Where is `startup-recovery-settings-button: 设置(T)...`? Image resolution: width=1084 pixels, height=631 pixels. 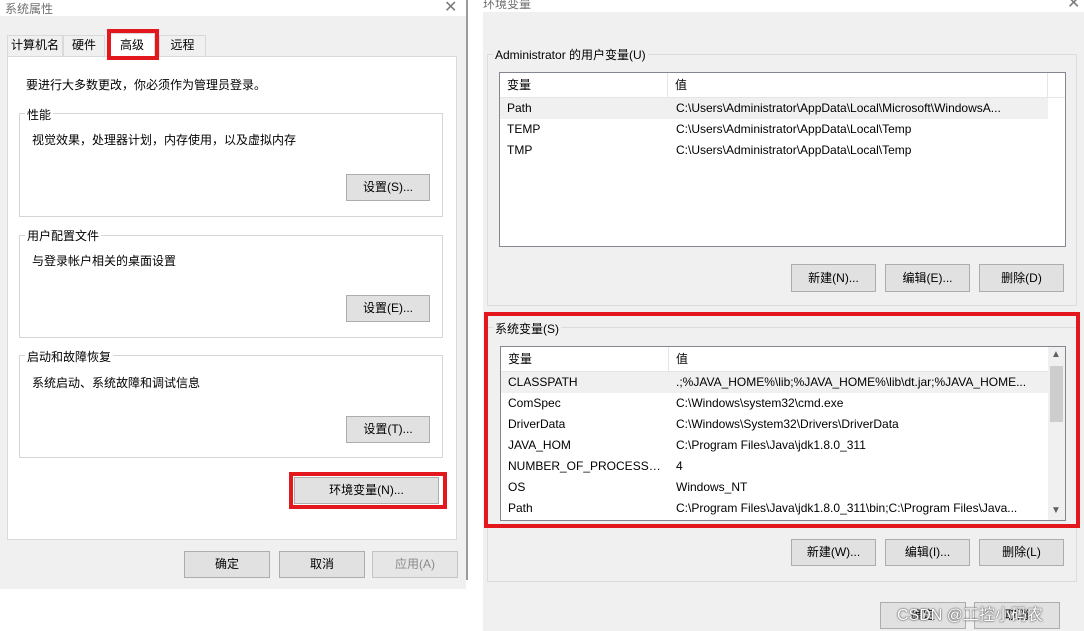
startup-recovery-settings-button: 设置(T)... is located at coordinates (388, 429).